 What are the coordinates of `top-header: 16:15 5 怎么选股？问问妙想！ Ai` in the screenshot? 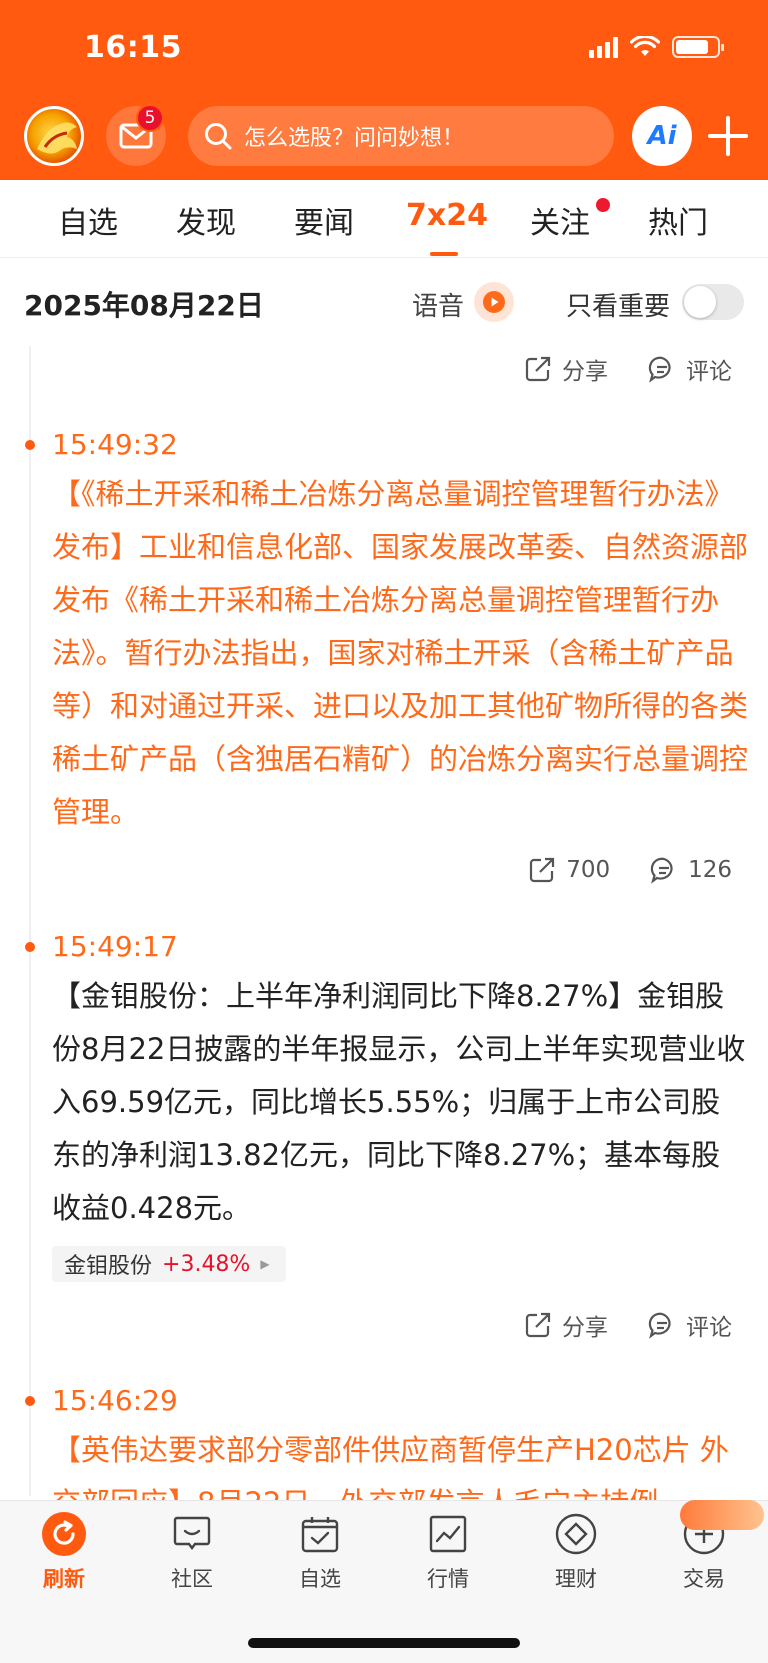 It's located at (384, 90).